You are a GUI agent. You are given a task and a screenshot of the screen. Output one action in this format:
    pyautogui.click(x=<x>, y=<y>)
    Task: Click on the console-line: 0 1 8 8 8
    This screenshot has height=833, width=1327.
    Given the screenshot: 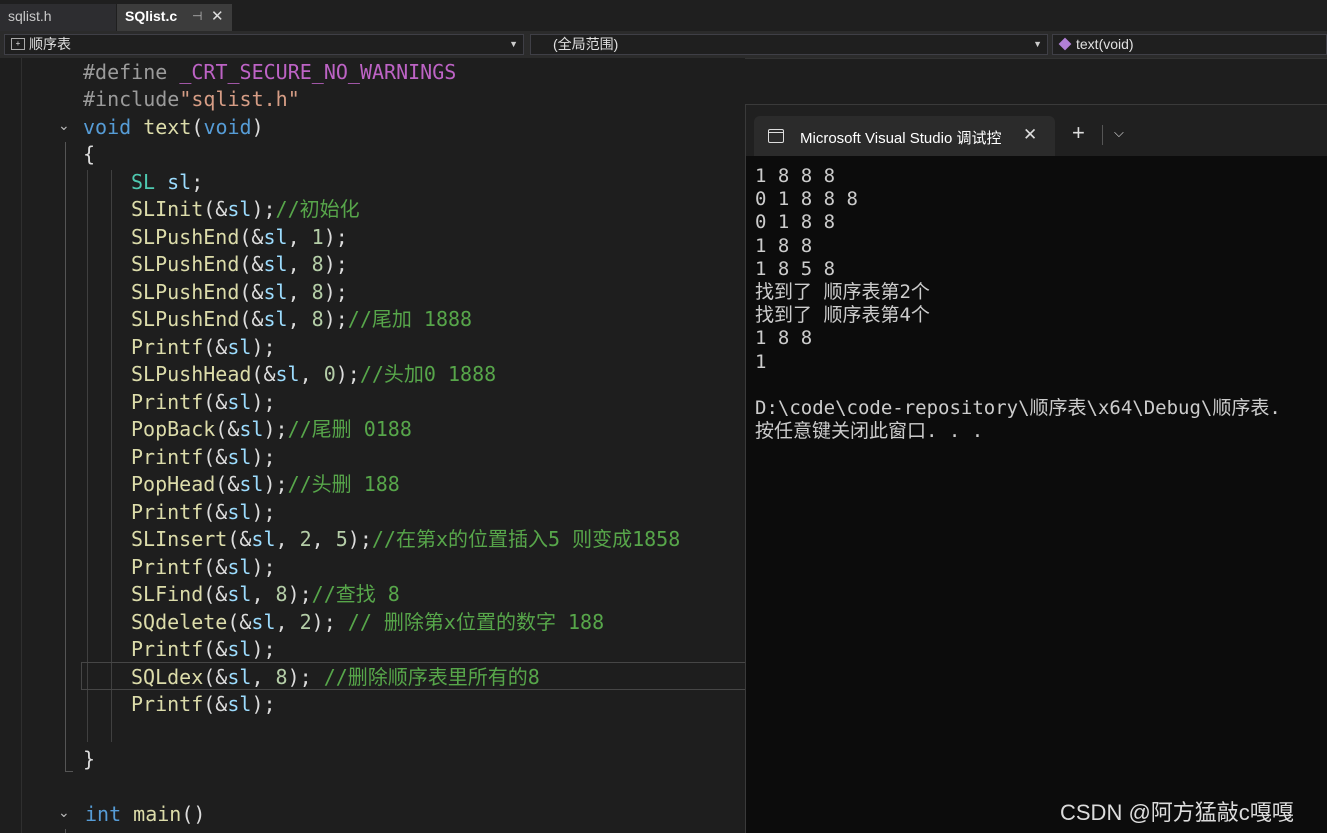 What is the action you would take?
    pyautogui.click(x=806, y=199)
    